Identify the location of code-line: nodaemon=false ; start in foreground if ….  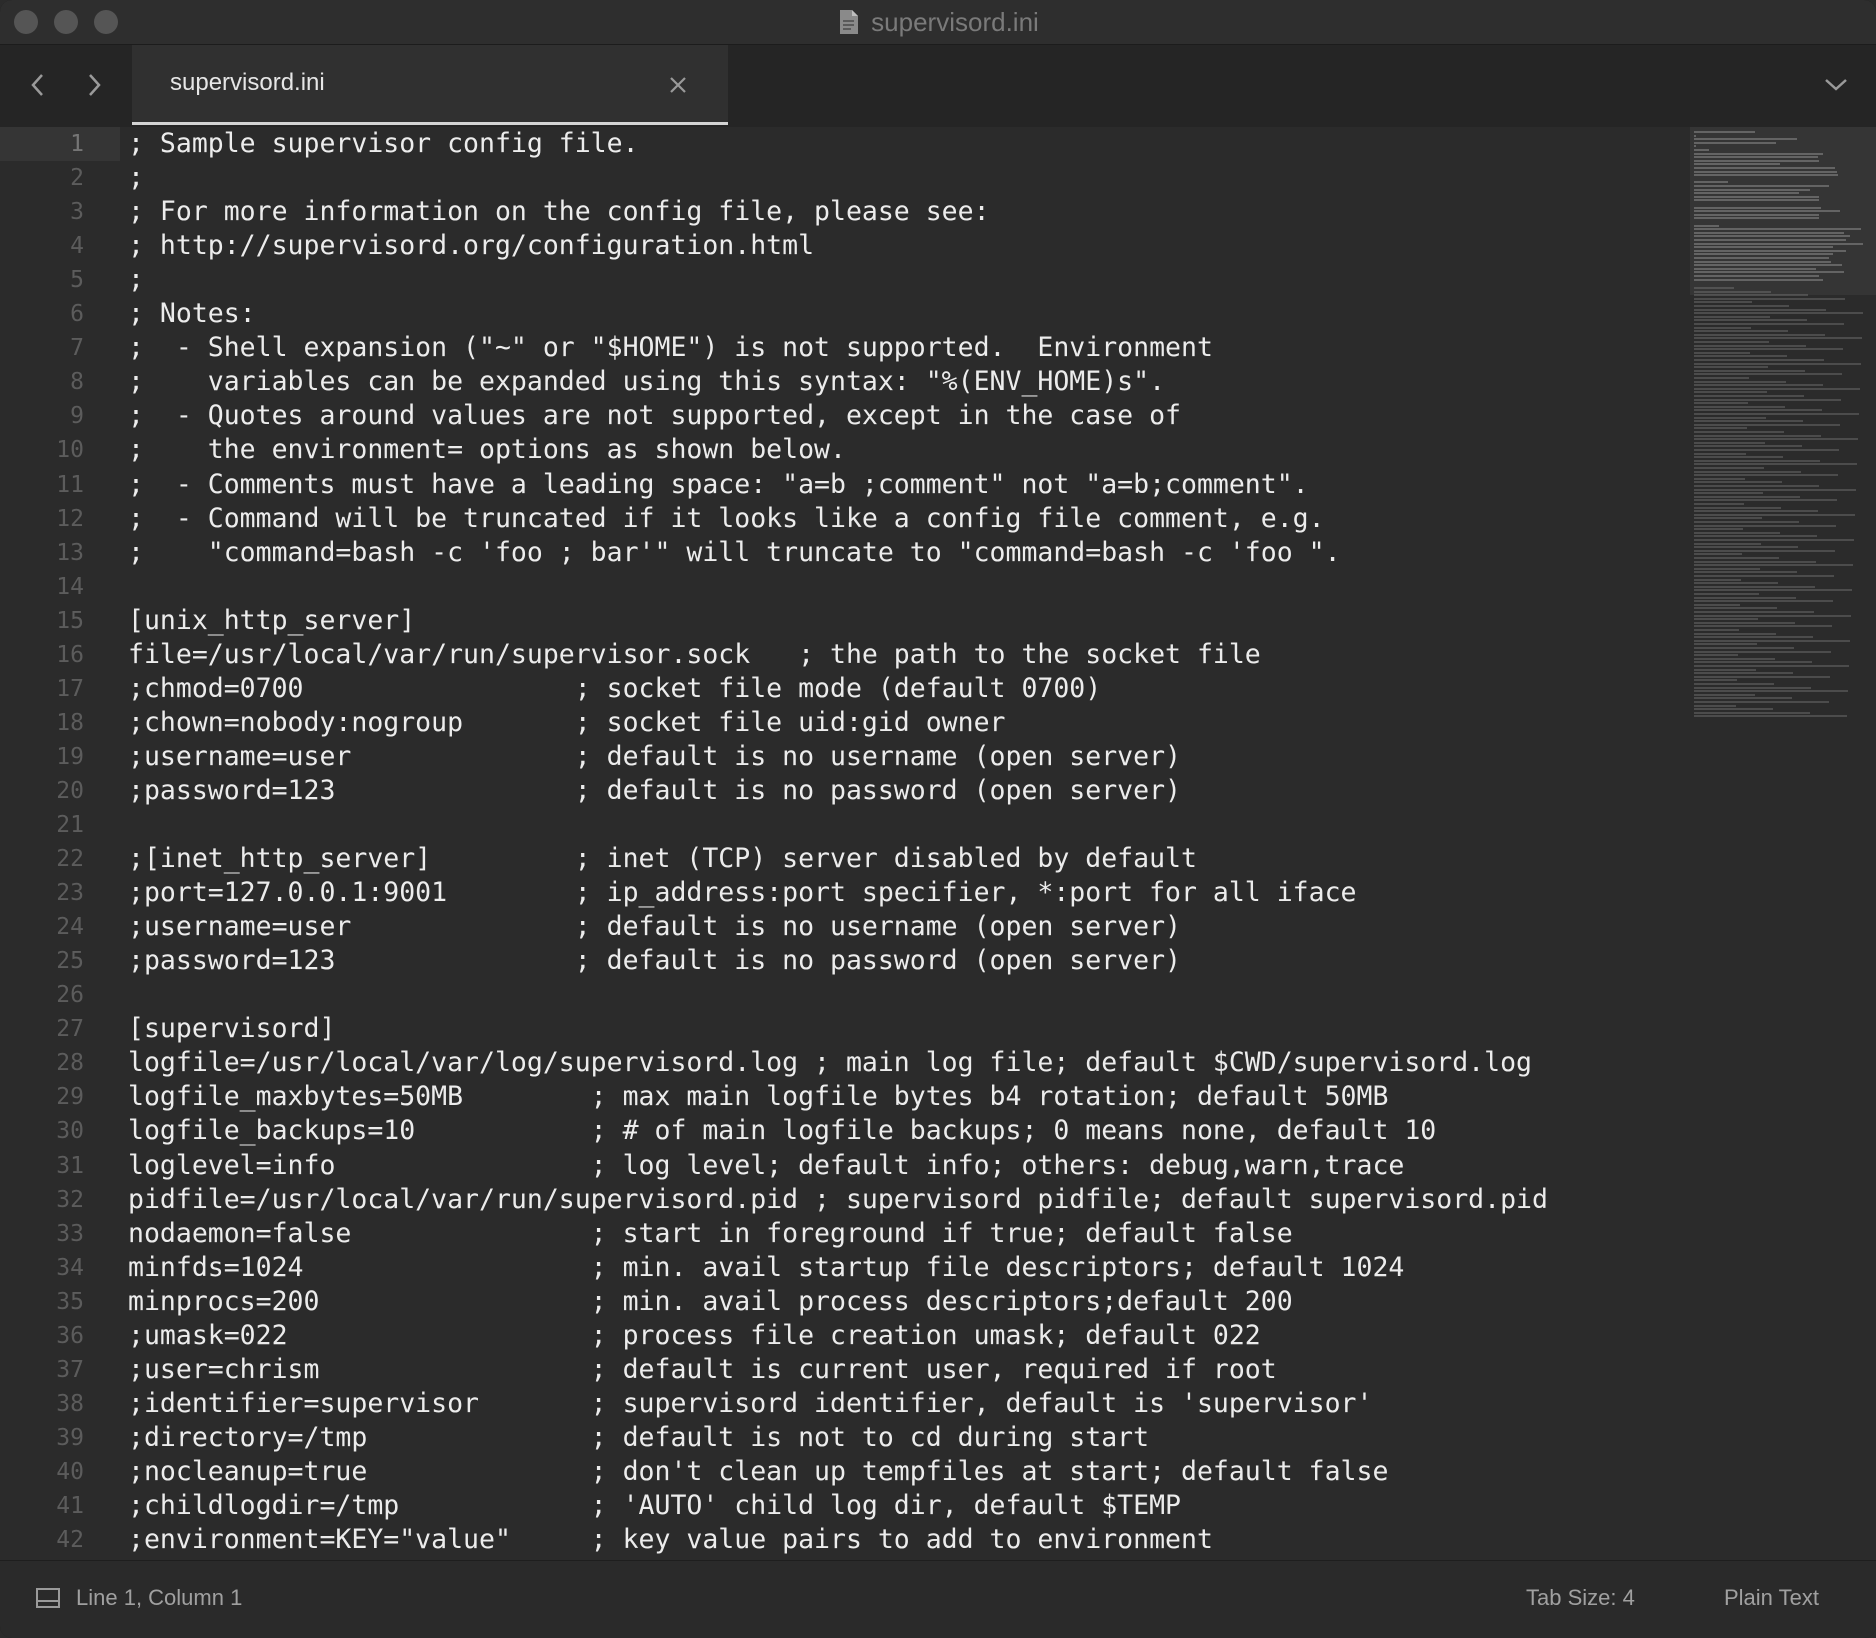
(710, 1234).